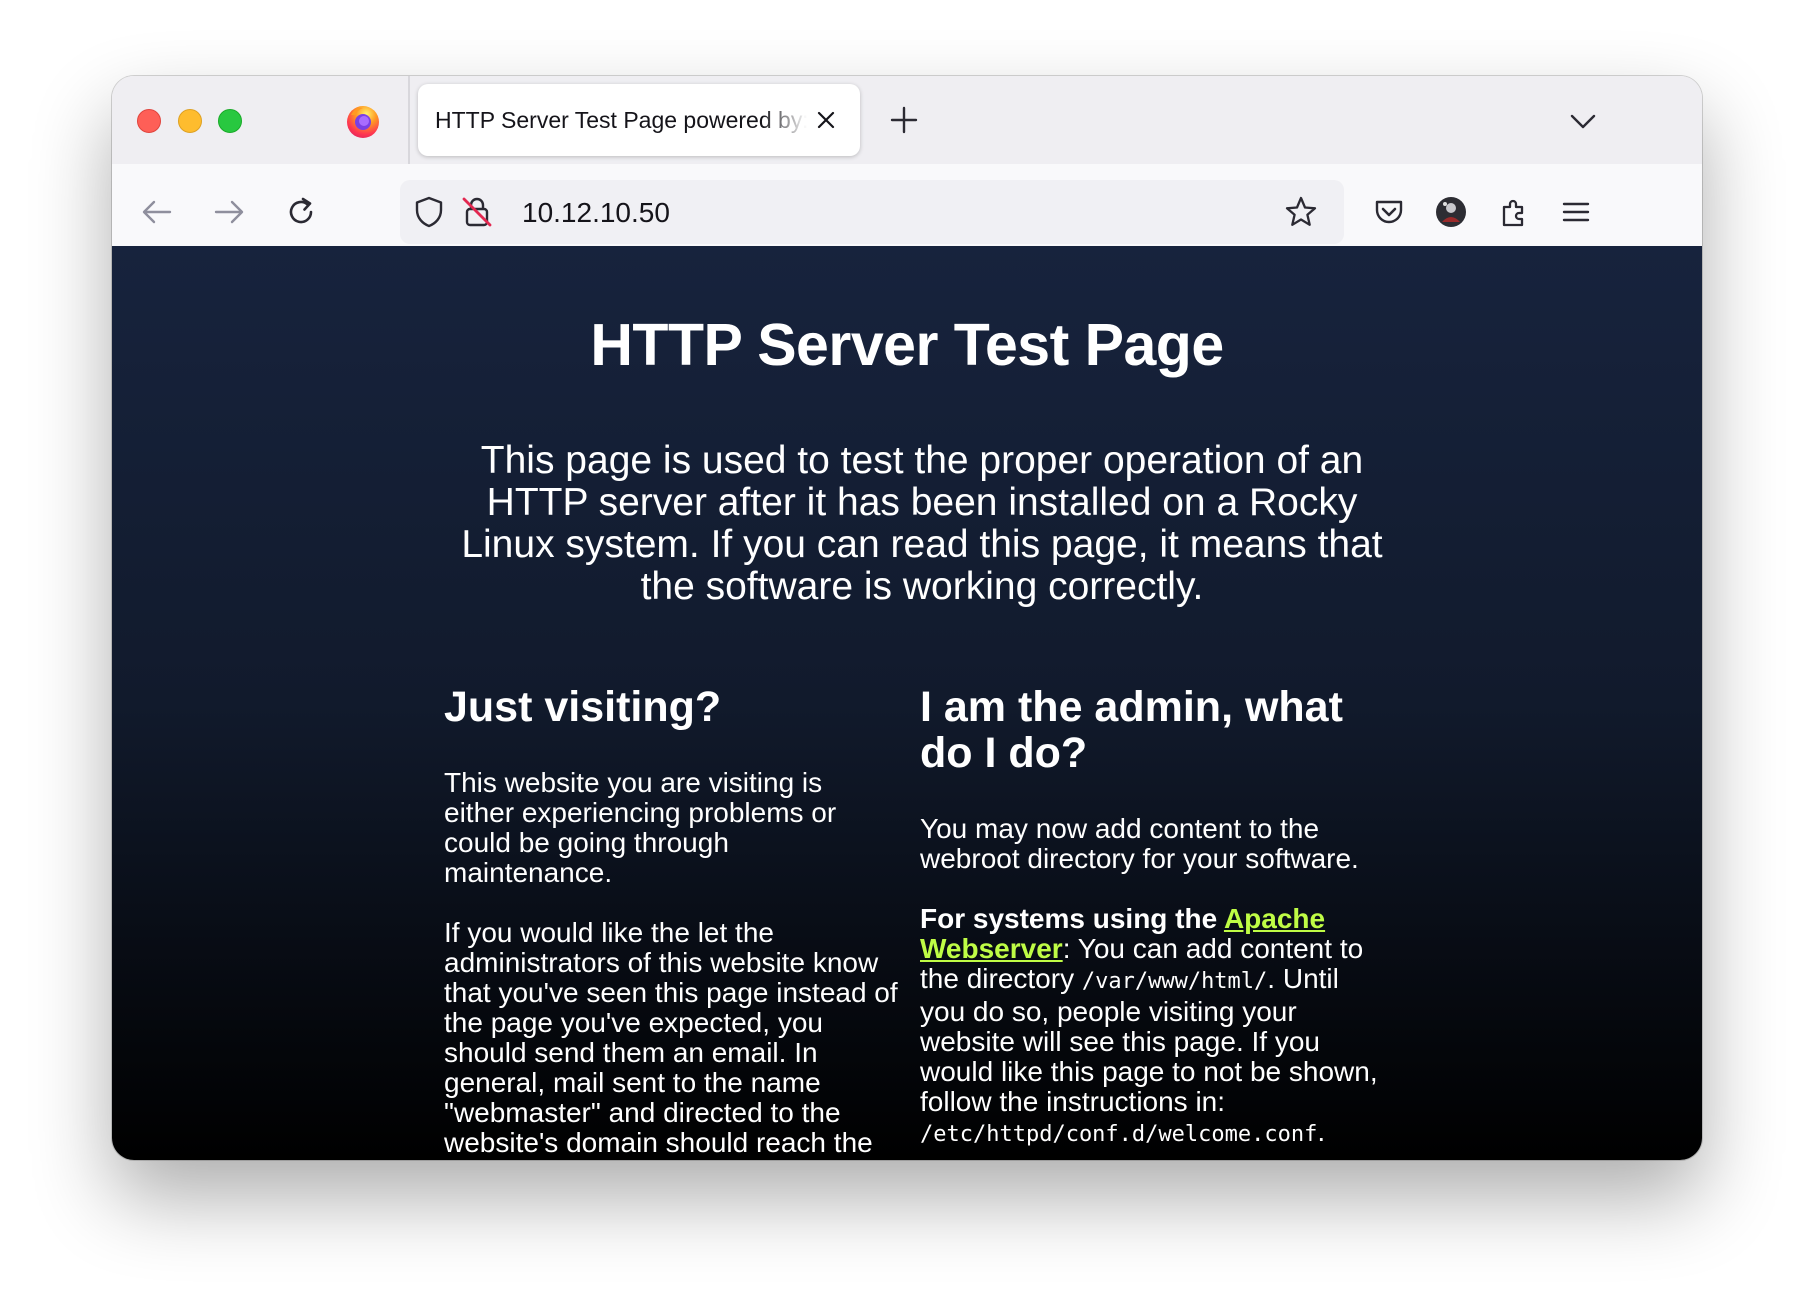 The height and width of the screenshot is (1310, 1814). Describe the element at coordinates (477, 212) in the screenshot. I see `insecure-lock-icon` at that location.